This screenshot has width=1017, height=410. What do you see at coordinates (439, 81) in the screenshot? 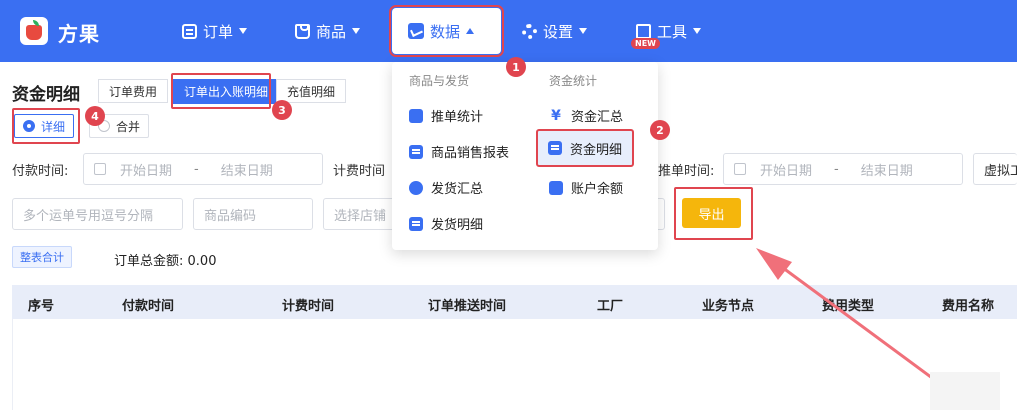
I see `dropdown-group-goods: 商品与发货` at bounding box center [439, 81].